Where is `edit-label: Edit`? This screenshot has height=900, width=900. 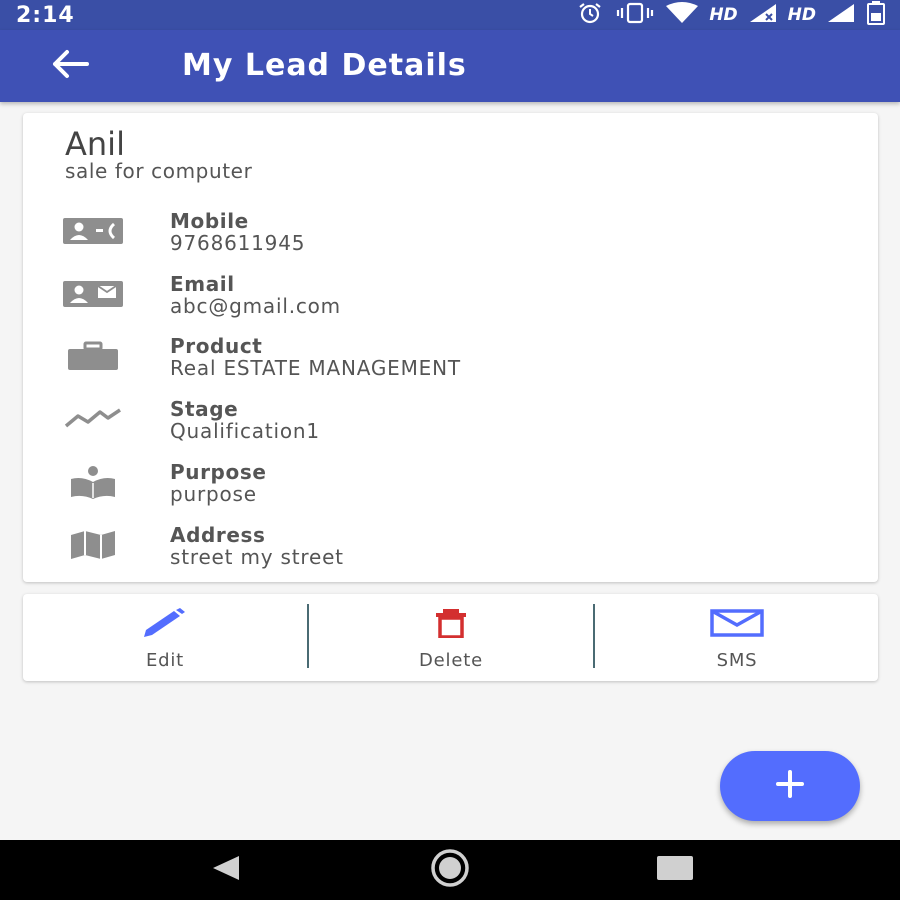 edit-label: Edit is located at coordinates (165, 660).